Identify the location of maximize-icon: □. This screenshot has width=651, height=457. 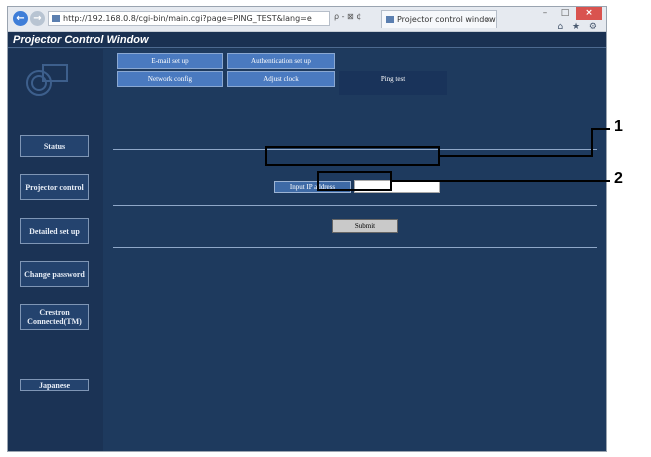
(565, 13).